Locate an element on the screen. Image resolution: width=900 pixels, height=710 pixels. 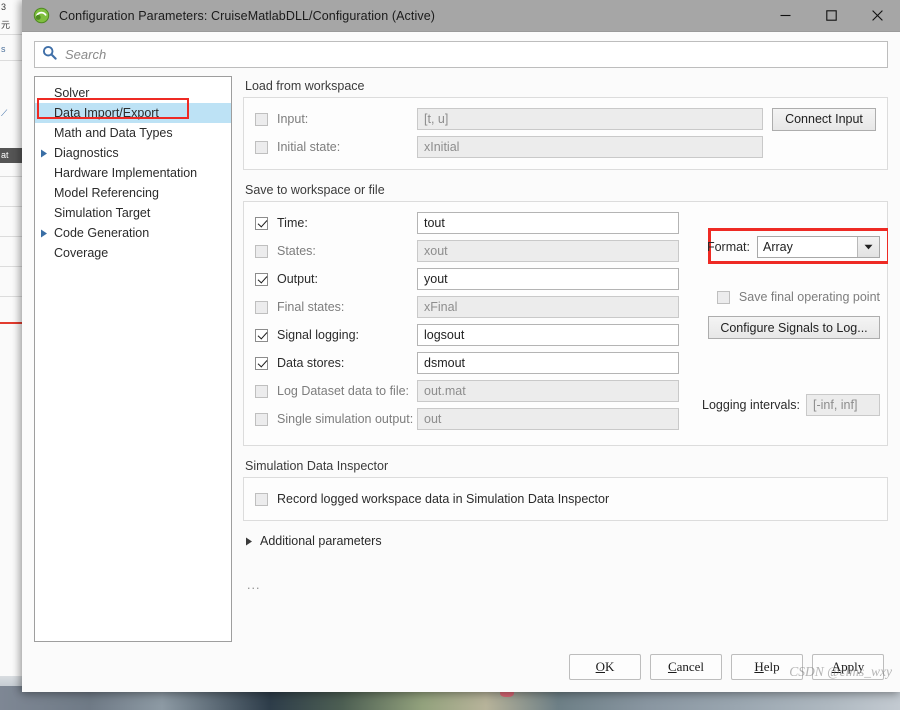
search-icon is located at coordinates (49, 55).